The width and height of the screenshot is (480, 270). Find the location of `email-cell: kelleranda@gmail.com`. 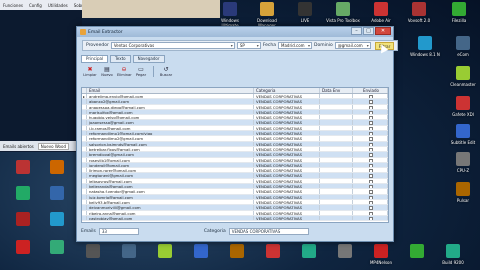

email-cell: kelleranda@gmail.com is located at coordinates (170, 186).